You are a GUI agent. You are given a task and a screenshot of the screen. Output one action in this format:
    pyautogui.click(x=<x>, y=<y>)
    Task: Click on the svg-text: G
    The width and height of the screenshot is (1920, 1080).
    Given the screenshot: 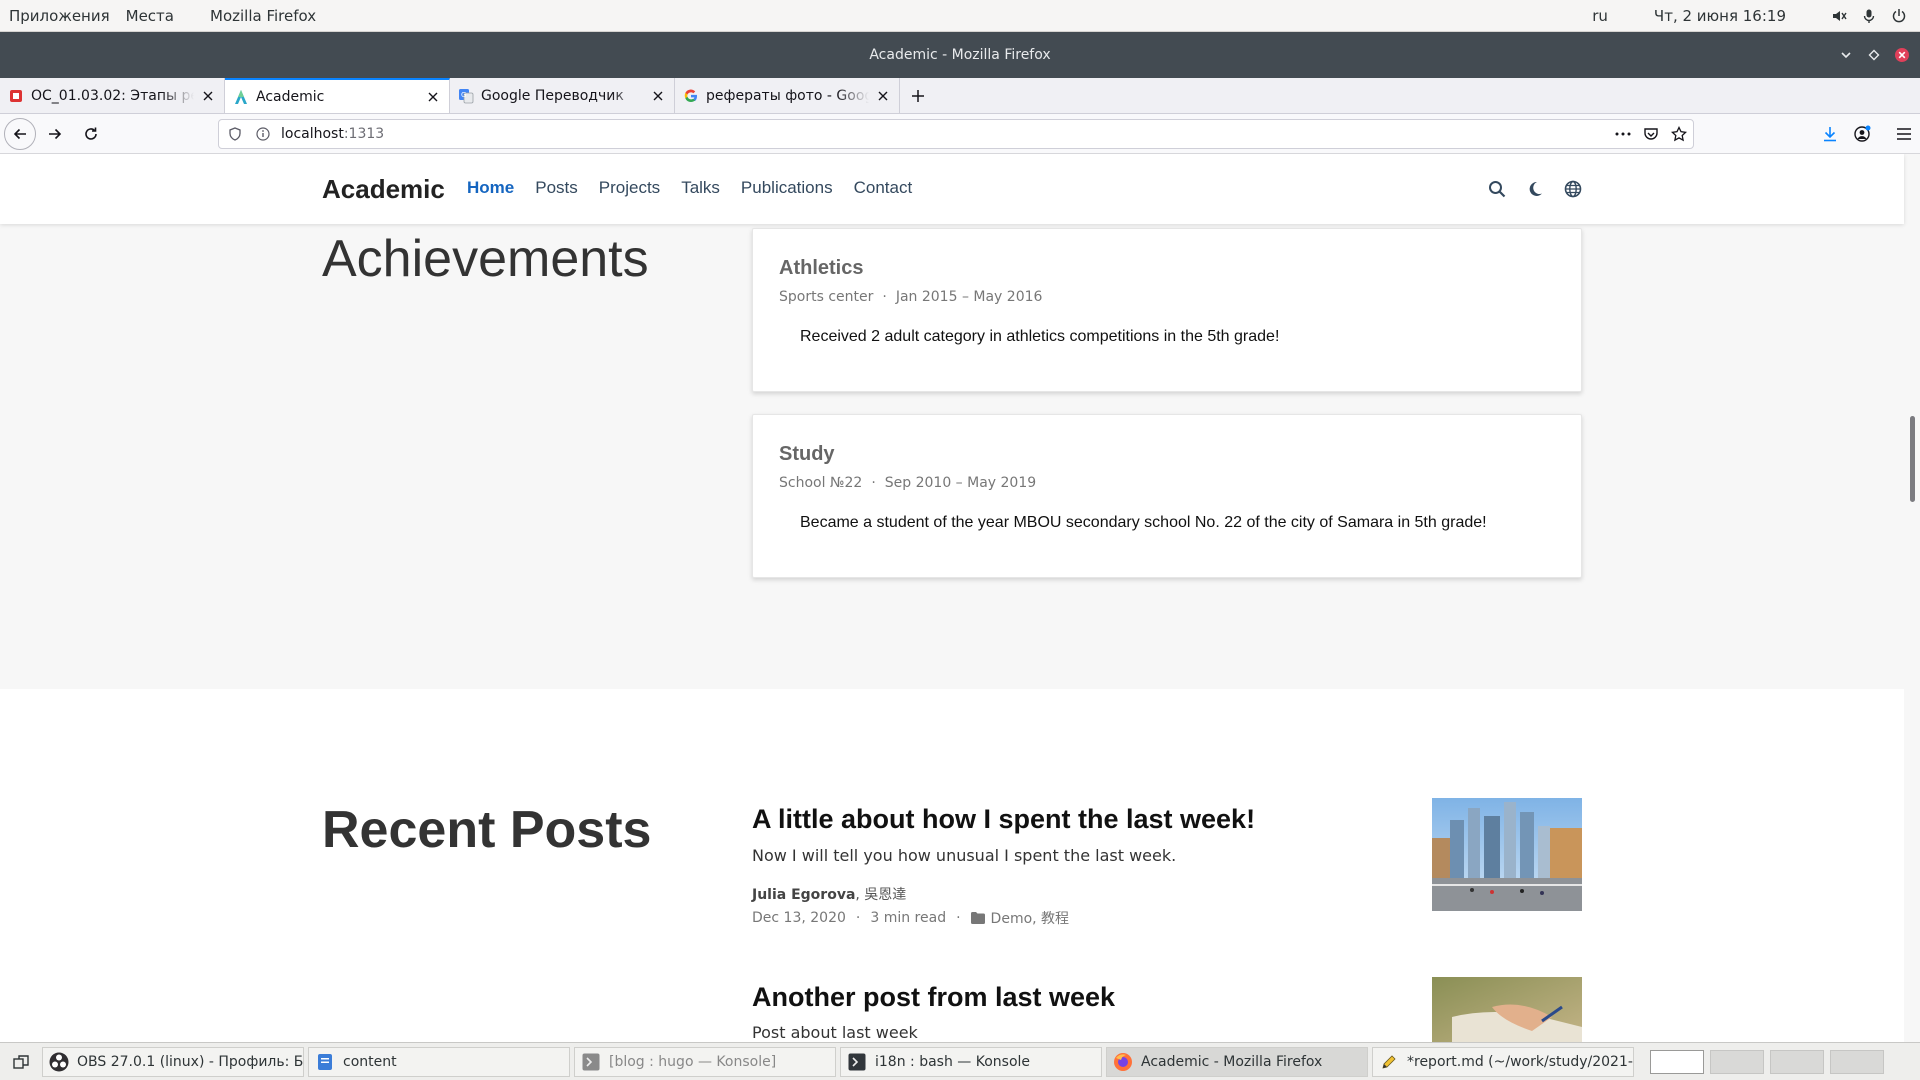 What is the action you would take?
    pyautogui.click(x=463, y=95)
    